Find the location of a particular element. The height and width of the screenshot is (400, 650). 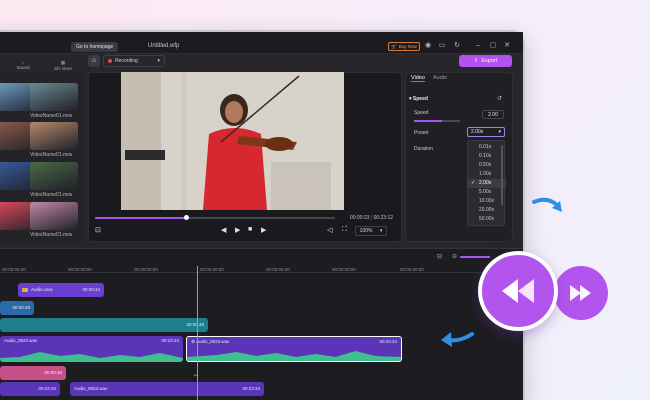

timeline-zoom-slider is located at coordinates (475, 257).